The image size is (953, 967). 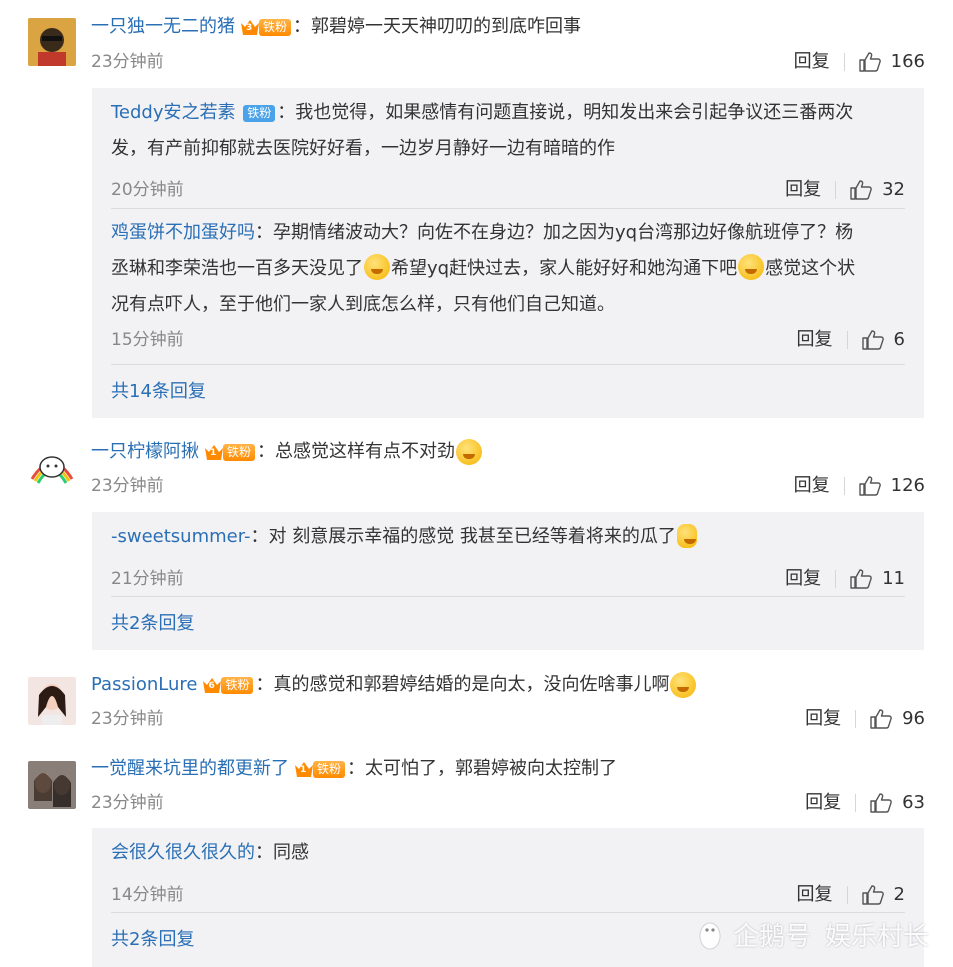 I want to click on comment-text: 真的感觉和郭碧婷结婚的是向太，没向佐啥事儿啊, so click(x=471, y=684).